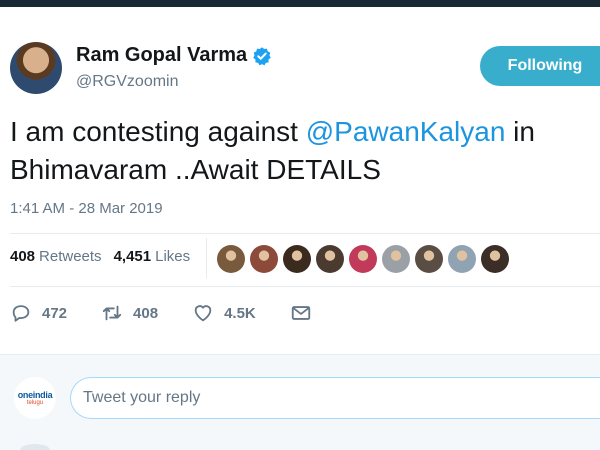 The width and height of the screenshot is (600, 450). I want to click on author-display-name: Ram Gopal Varma, so click(161, 55).